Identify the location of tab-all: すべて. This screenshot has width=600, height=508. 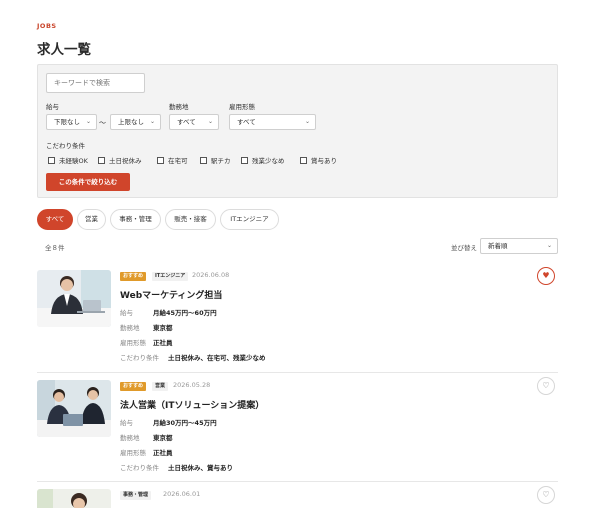
(55, 219).